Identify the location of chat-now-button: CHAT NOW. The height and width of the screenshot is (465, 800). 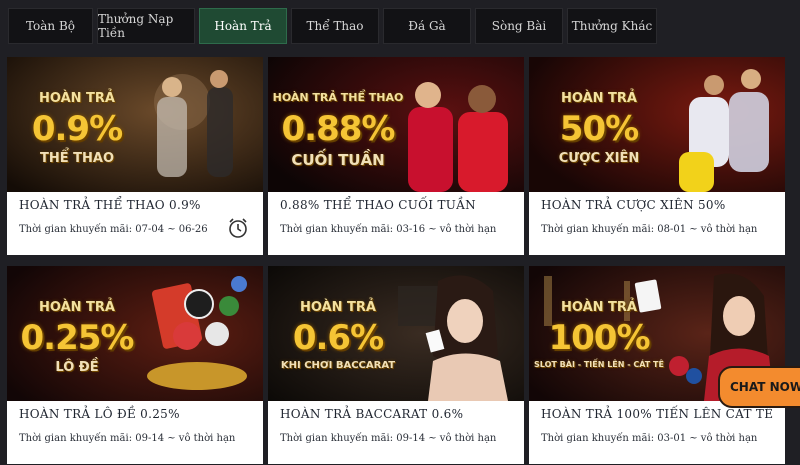
(759, 387).